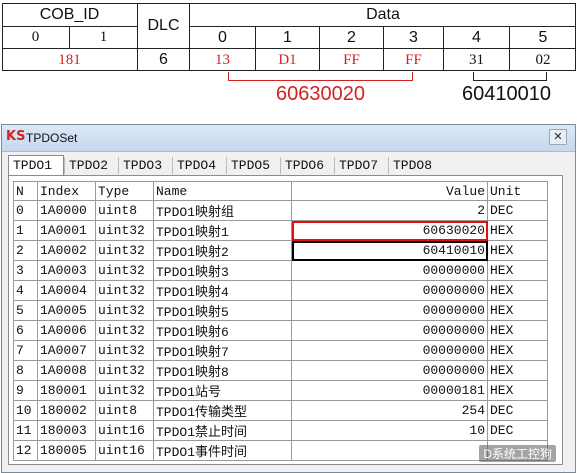 Image resolution: width=579 pixels, height=473 pixels. Describe the element at coordinates (25, 350) in the screenshot. I see `col-n-cell: 7` at that location.